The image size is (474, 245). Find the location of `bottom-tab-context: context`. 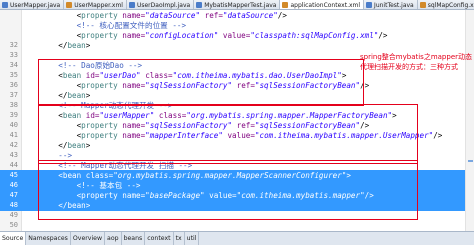

bottom-tab-context: context is located at coordinates (159, 238).